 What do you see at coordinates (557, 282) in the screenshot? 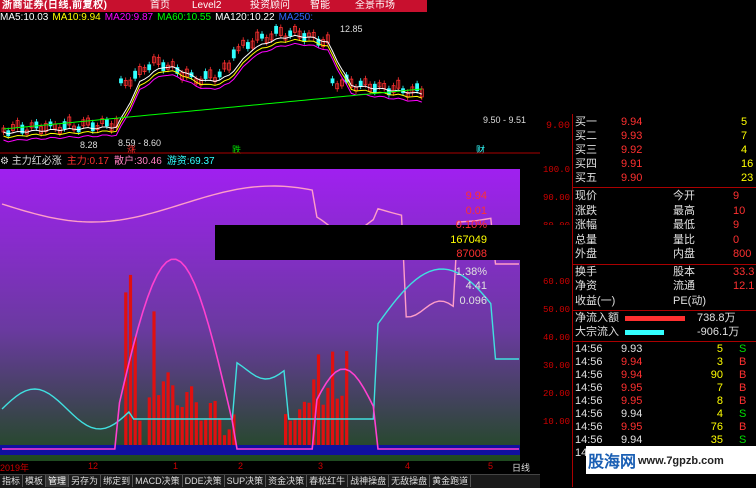
I see `indicator-axis-label: 60.00` at bounding box center [557, 282].